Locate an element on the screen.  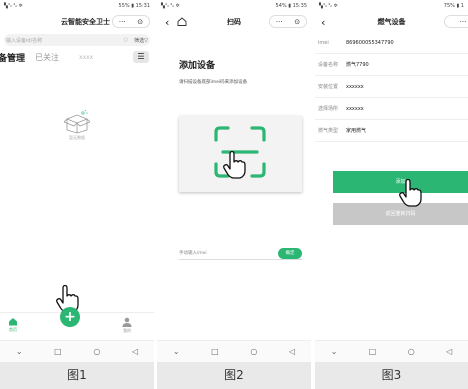
imei-placeholder: 手动输入imei is located at coordinates (193, 253).